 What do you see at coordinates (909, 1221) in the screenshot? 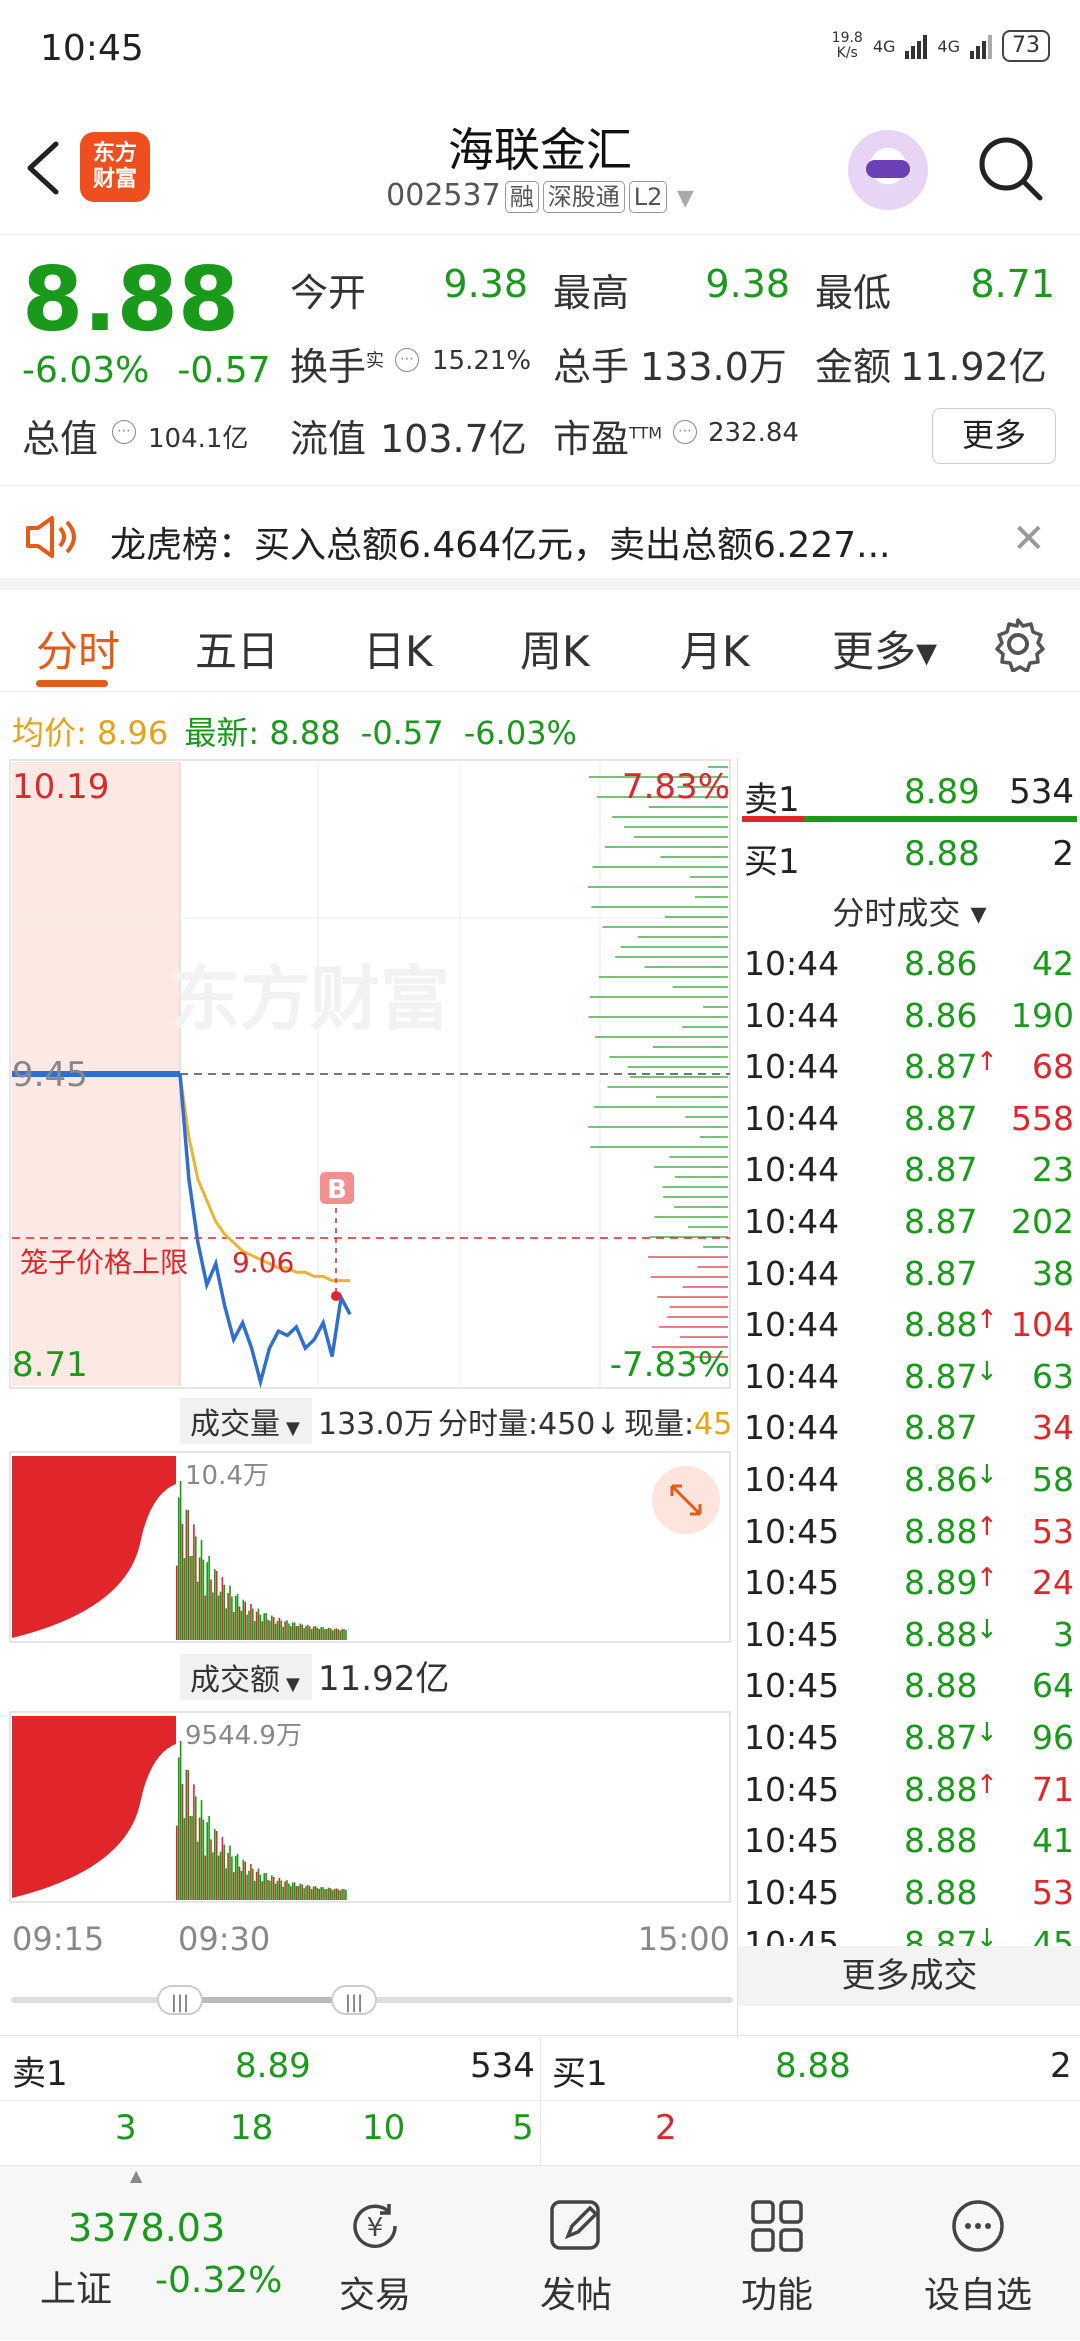
I see `trade-row: 10:44 8.87 202` at bounding box center [909, 1221].